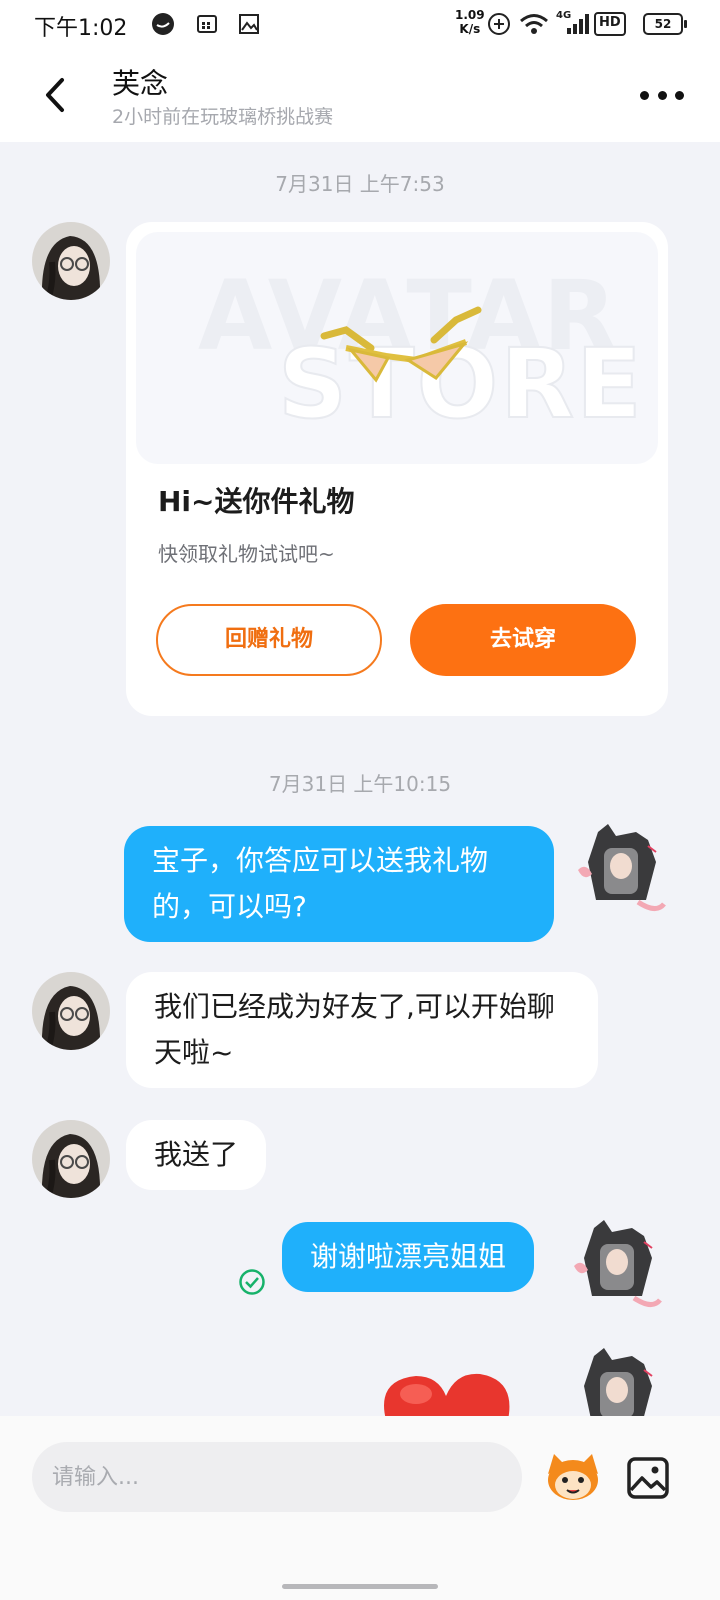 The width and height of the screenshot is (720, 1600). What do you see at coordinates (408, 1257) in the screenshot?
I see `message-bubble-outgoing: 谢谢啦漂亮姐姐` at bounding box center [408, 1257].